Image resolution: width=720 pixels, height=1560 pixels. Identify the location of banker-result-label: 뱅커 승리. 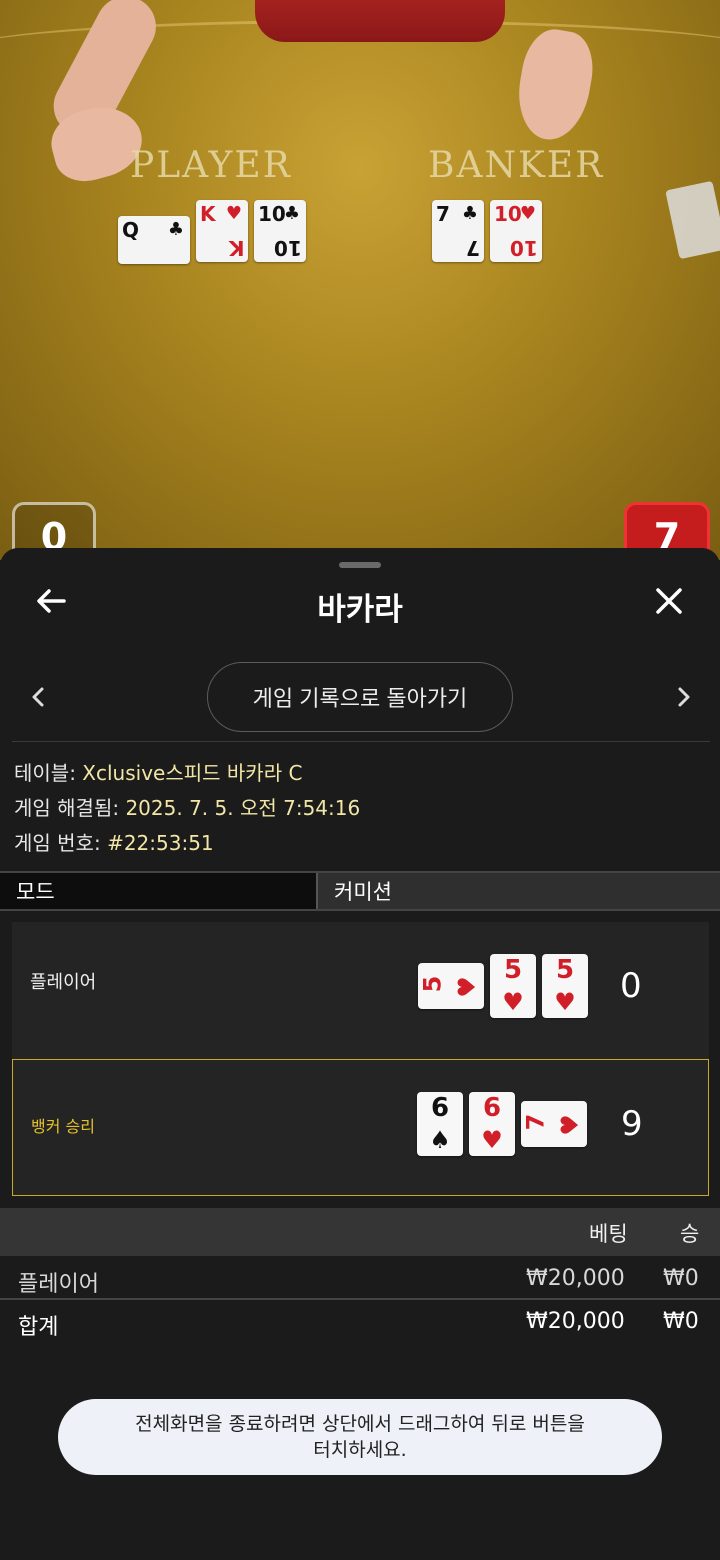
(63, 1126).